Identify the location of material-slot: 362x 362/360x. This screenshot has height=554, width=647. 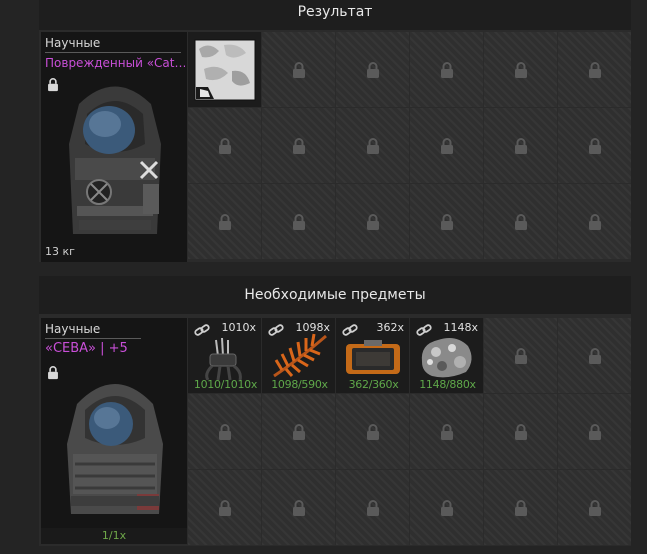
(372, 355).